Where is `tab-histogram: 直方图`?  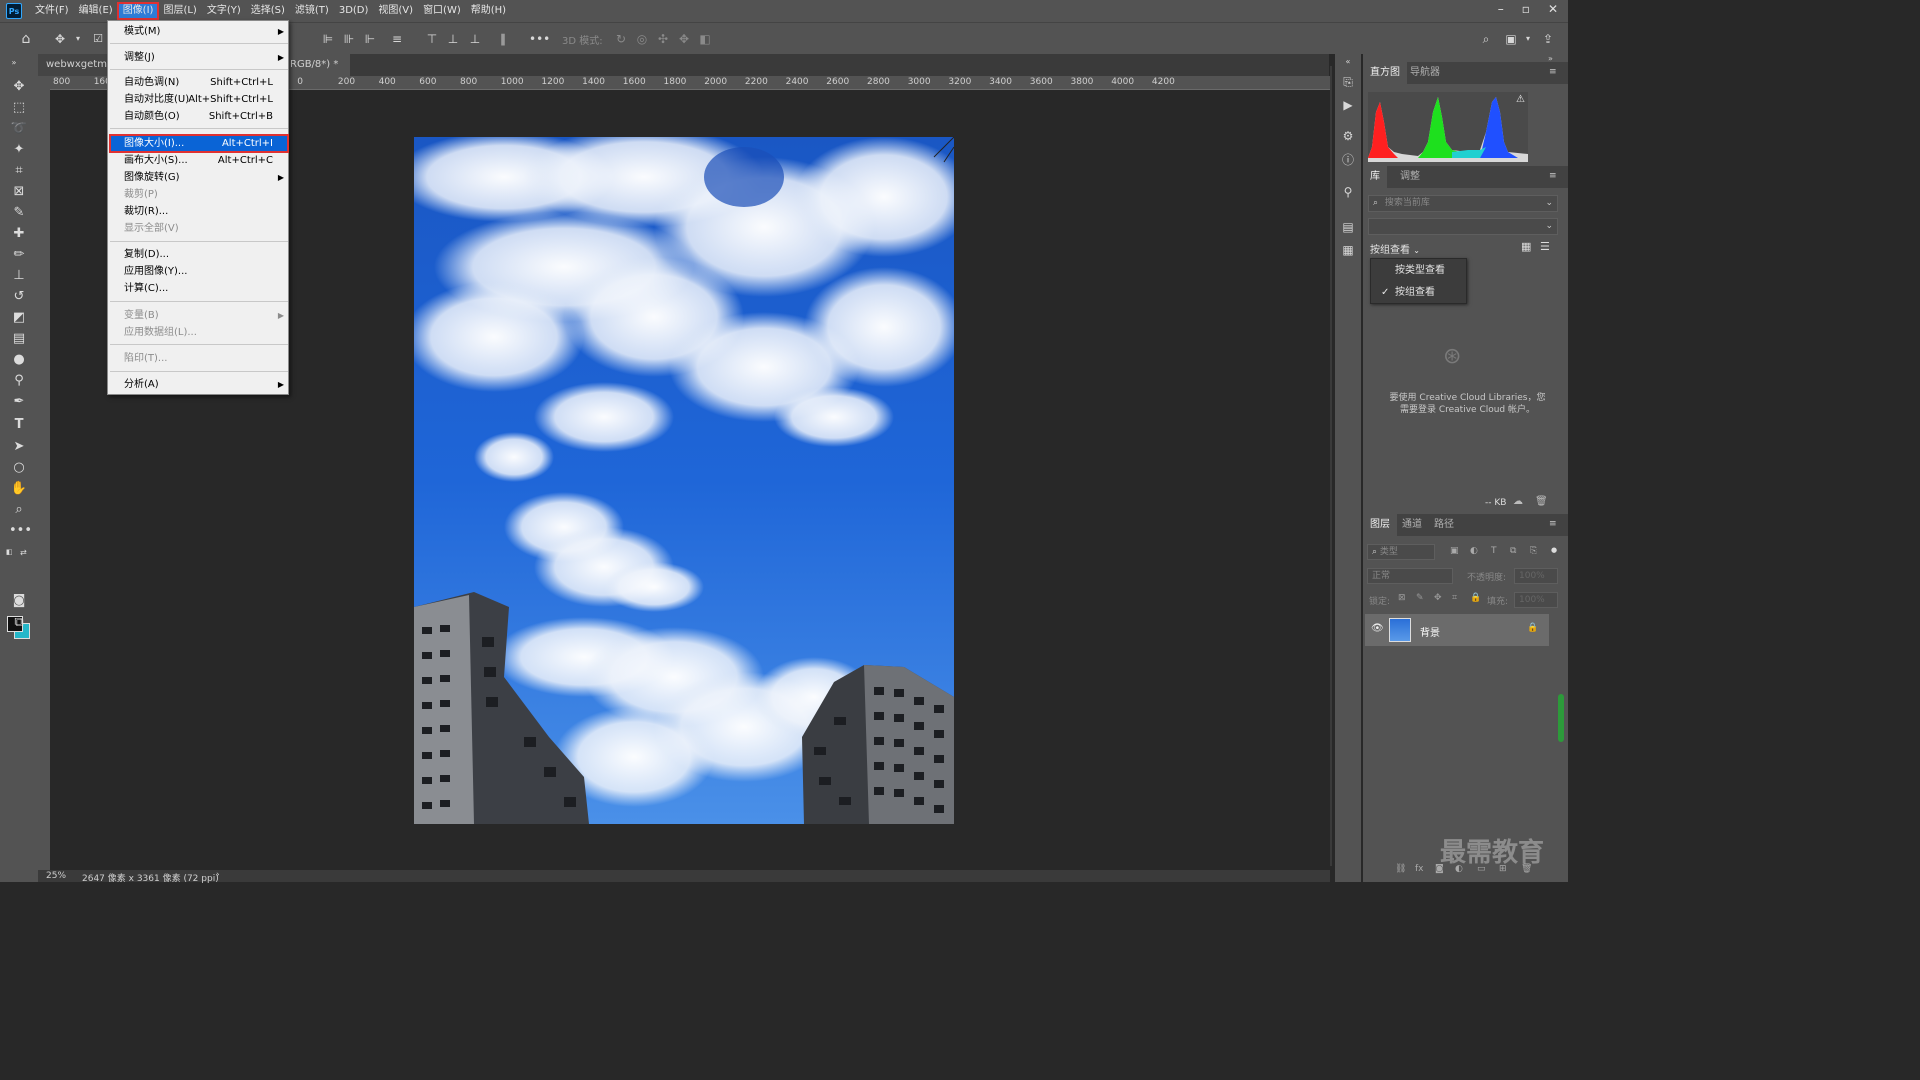 tab-histogram: 直方图 is located at coordinates (1385, 73).